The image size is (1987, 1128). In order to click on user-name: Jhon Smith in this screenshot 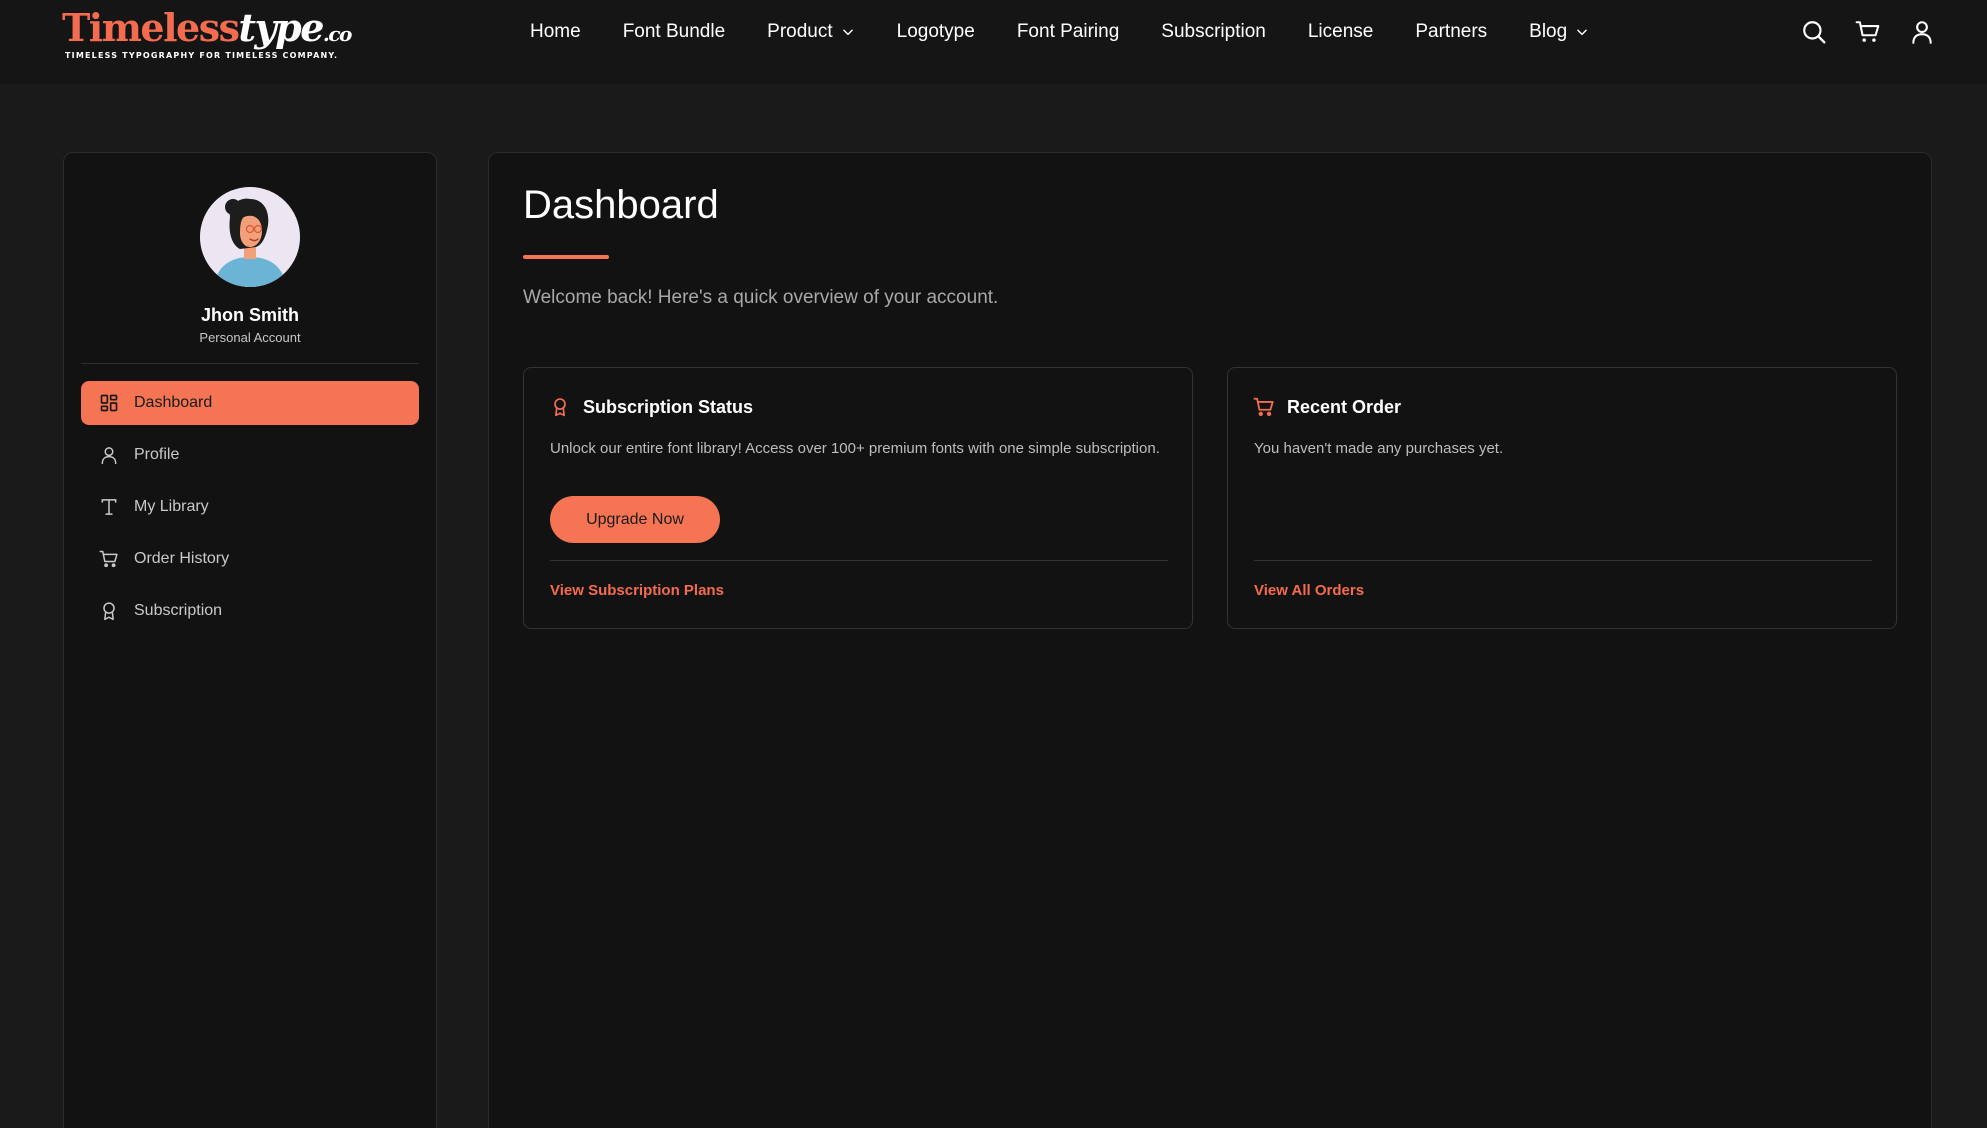, I will do `click(250, 315)`.